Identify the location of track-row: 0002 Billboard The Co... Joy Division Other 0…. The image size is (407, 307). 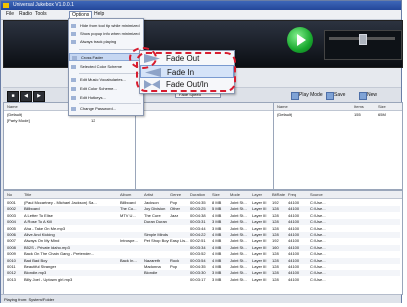
(202, 209).